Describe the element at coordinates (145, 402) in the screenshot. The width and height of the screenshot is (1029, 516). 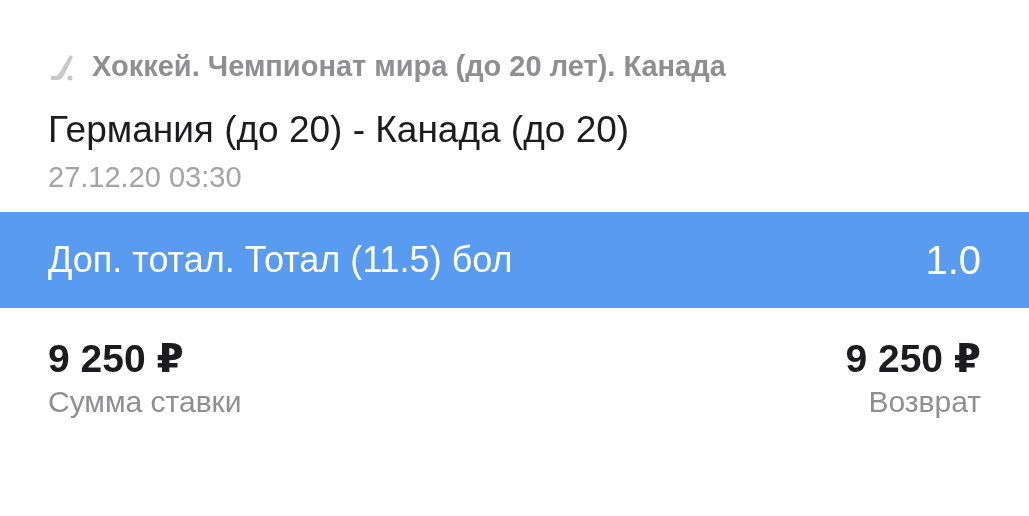
I see `amount-label: Сумма ставки` at that location.